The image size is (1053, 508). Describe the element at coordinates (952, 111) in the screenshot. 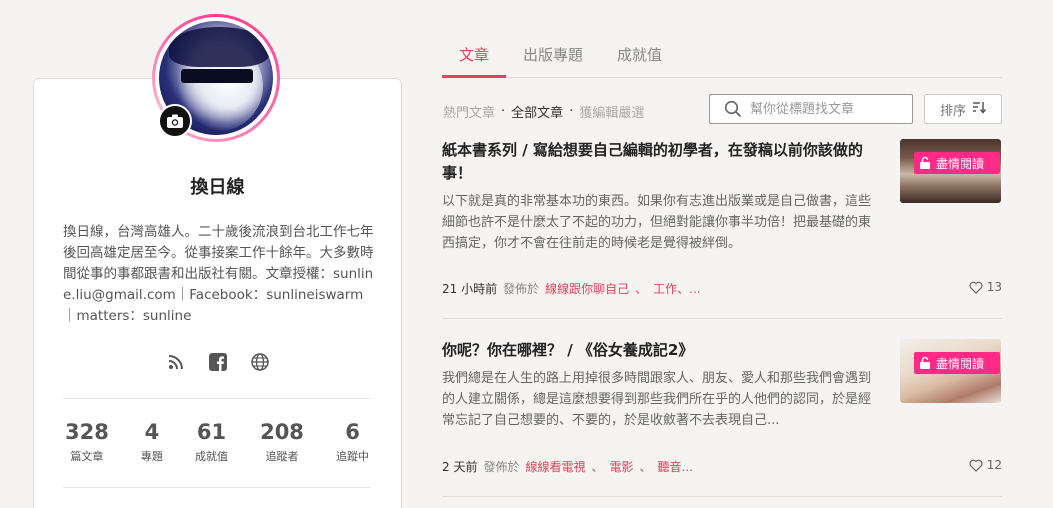

I see `sort-label: 排序` at that location.